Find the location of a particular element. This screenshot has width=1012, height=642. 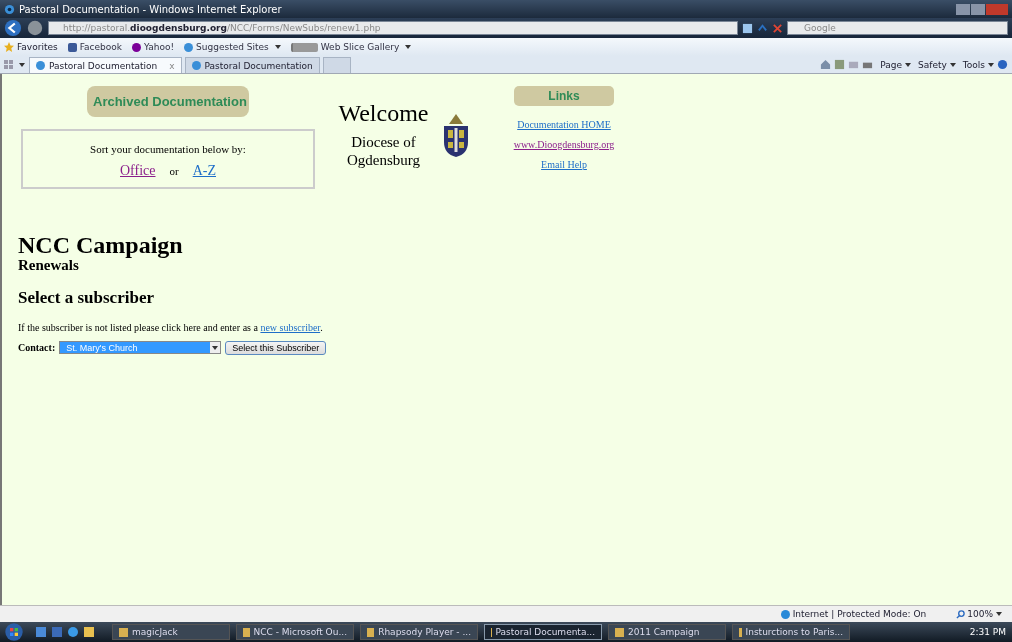

refresh-icon is located at coordinates (747, 28).